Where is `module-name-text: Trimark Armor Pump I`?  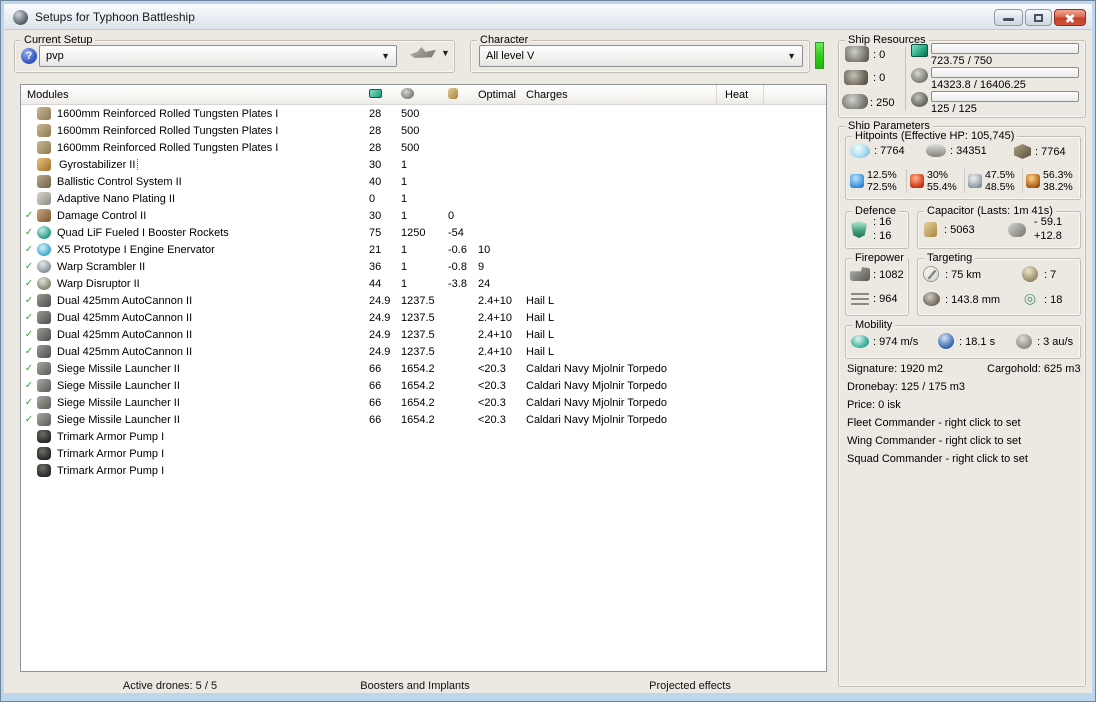
module-name-text: Trimark Armor Pump I is located at coordinates (111, 436).